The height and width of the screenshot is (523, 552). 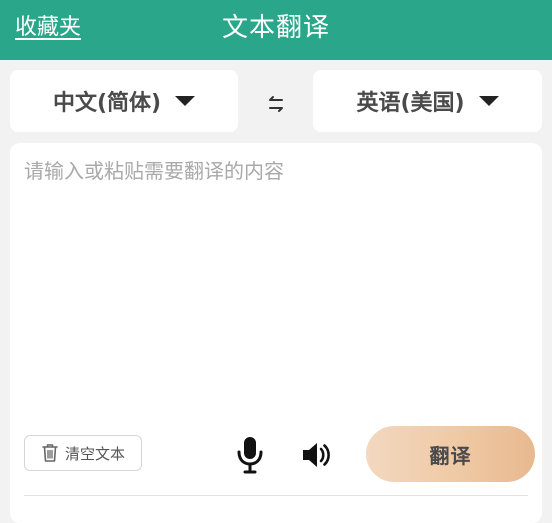 I want to click on clear-text-label: 清空文本, so click(x=94, y=453).